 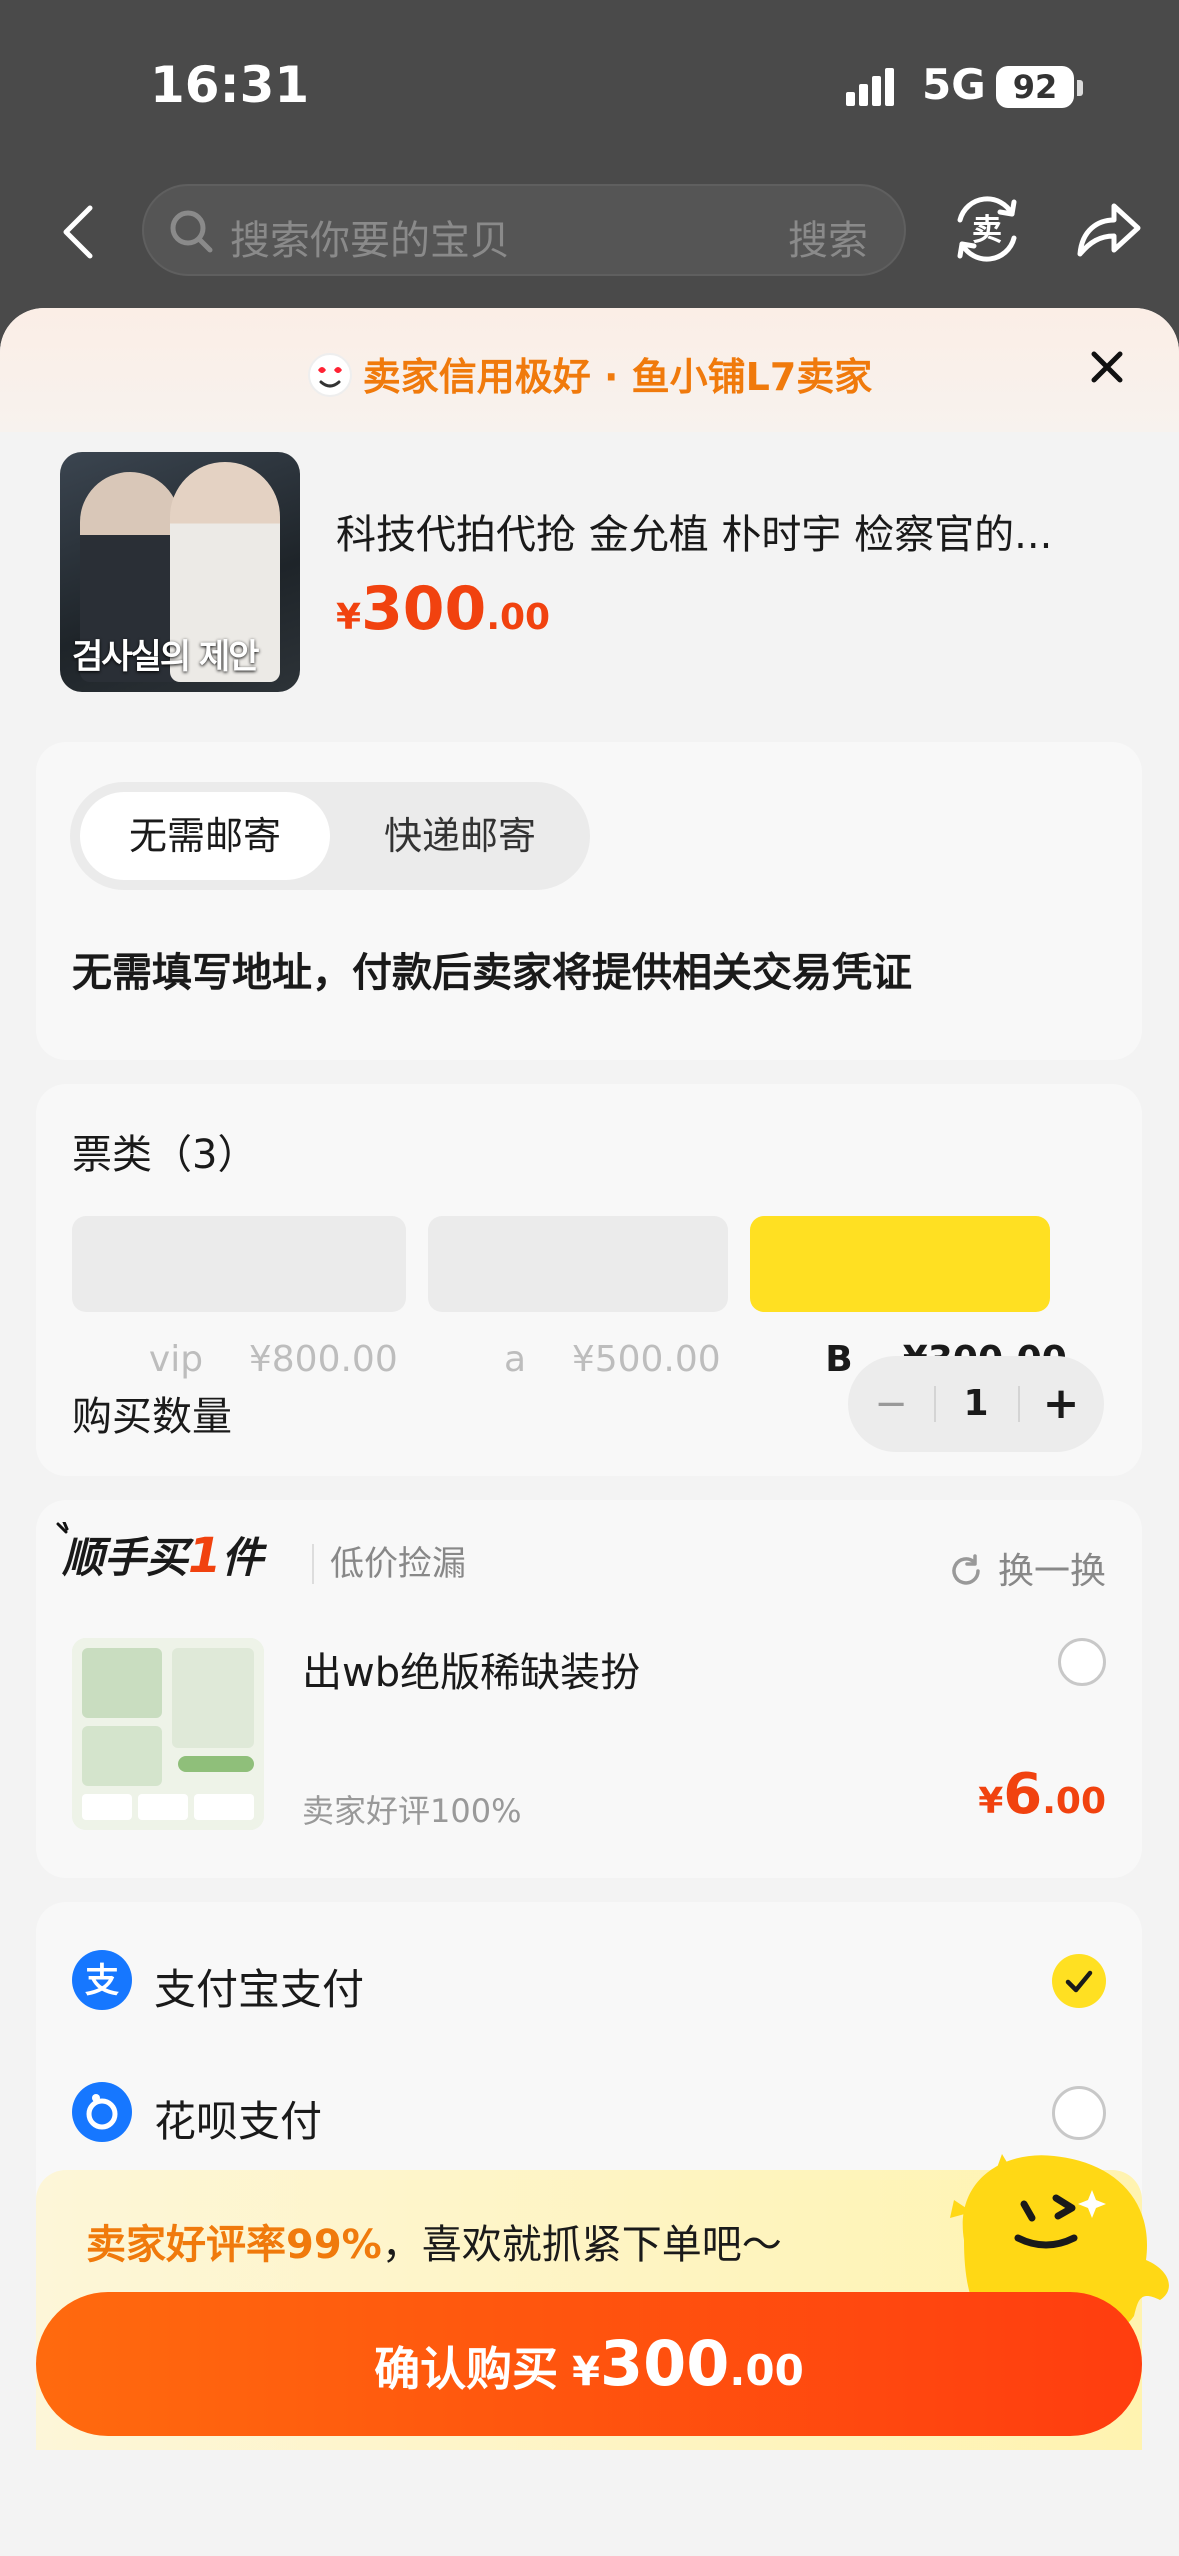 I want to click on addon-thumbnail, so click(x=168, y=1734).